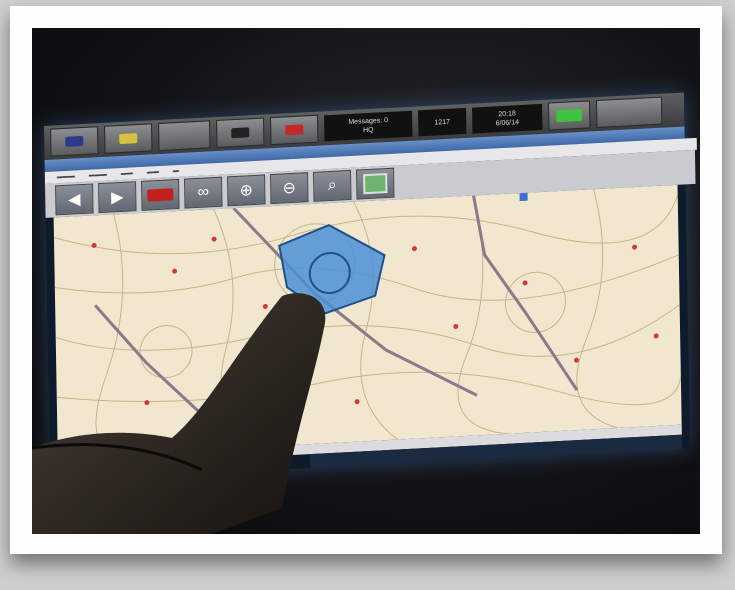 This screenshot has width=735, height=590. Describe the element at coordinates (507, 118) in the screenshot. I see `clock-panel: 20:18 6/06/14` at that location.